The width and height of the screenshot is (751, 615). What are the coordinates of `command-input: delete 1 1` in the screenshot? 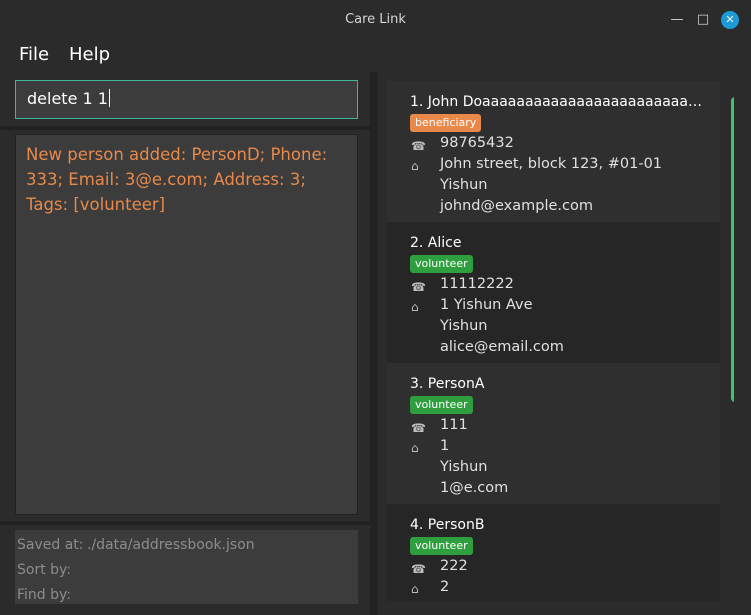 It's located at (186, 99).